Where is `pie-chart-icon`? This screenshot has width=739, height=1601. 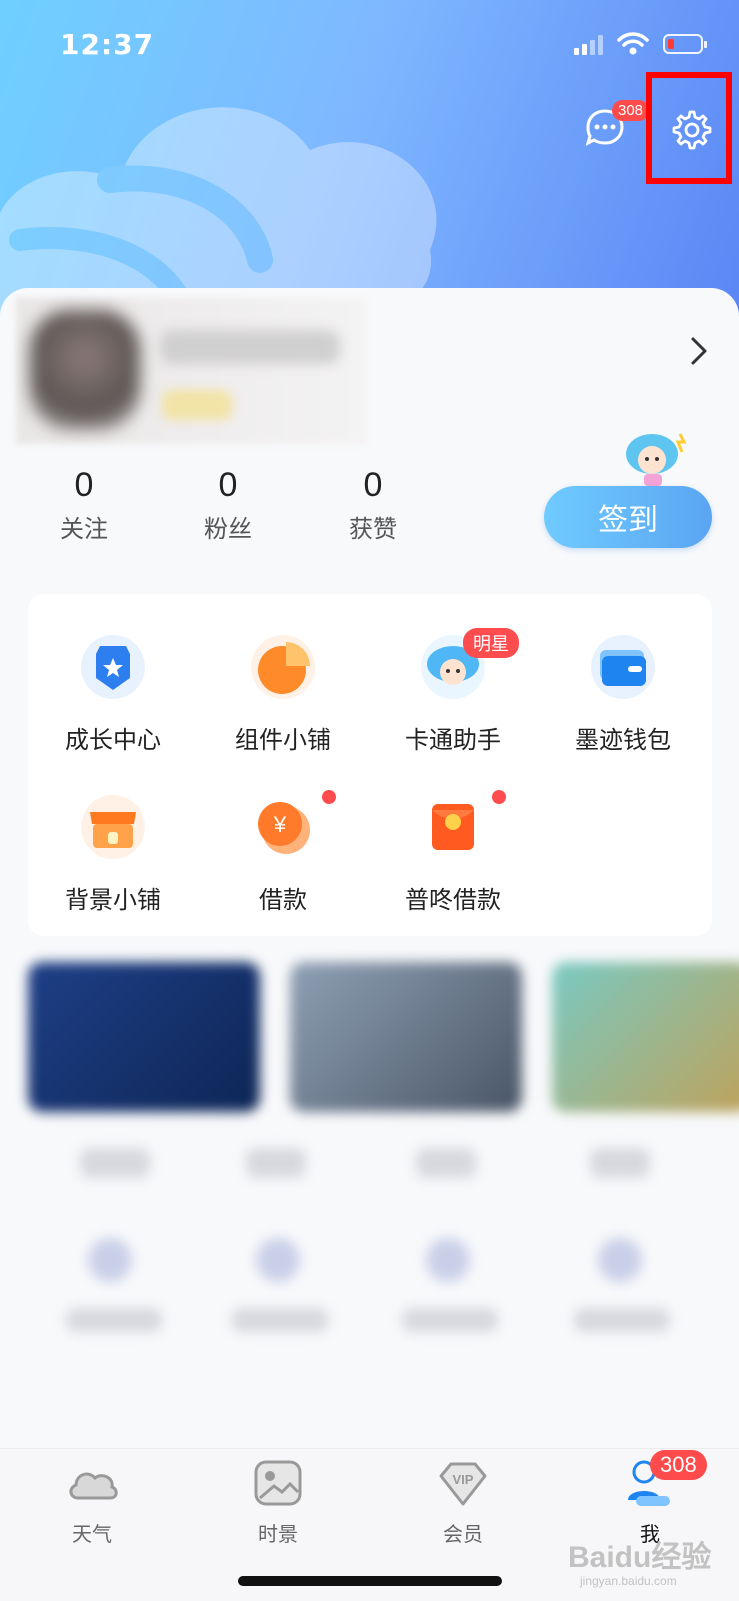
pie-chart-icon is located at coordinates (283, 667).